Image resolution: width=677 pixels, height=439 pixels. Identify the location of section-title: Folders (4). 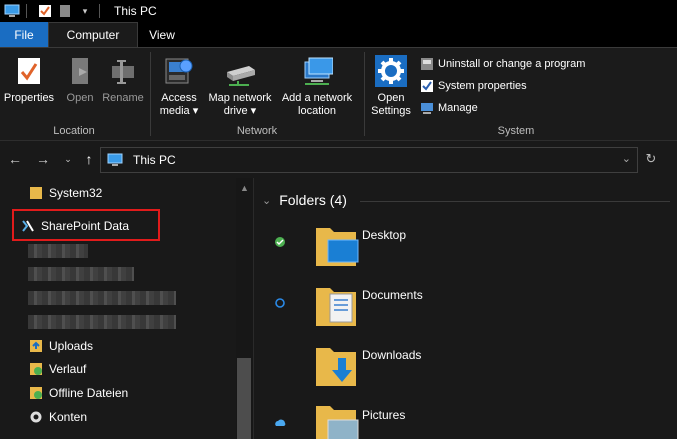
(313, 200).